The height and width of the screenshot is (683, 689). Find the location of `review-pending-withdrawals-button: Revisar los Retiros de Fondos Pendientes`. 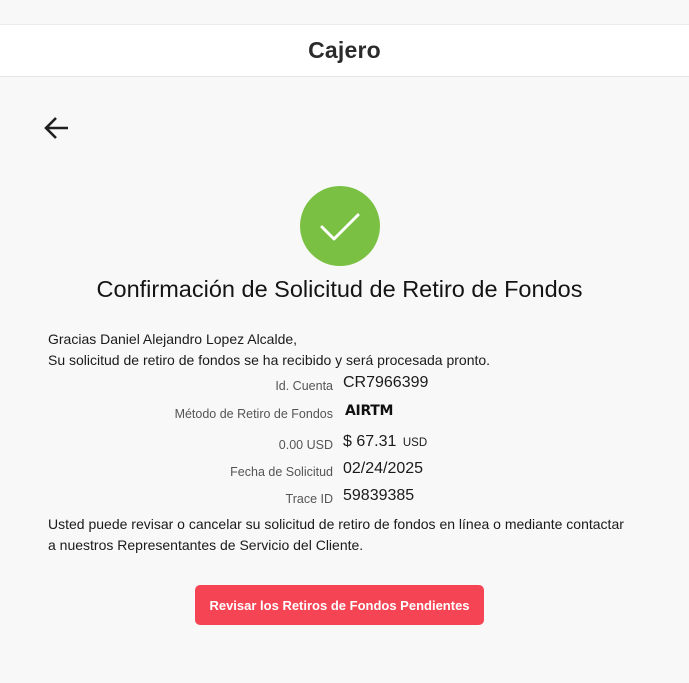

review-pending-withdrawals-button: Revisar los Retiros de Fondos Pendientes is located at coordinates (339, 605).